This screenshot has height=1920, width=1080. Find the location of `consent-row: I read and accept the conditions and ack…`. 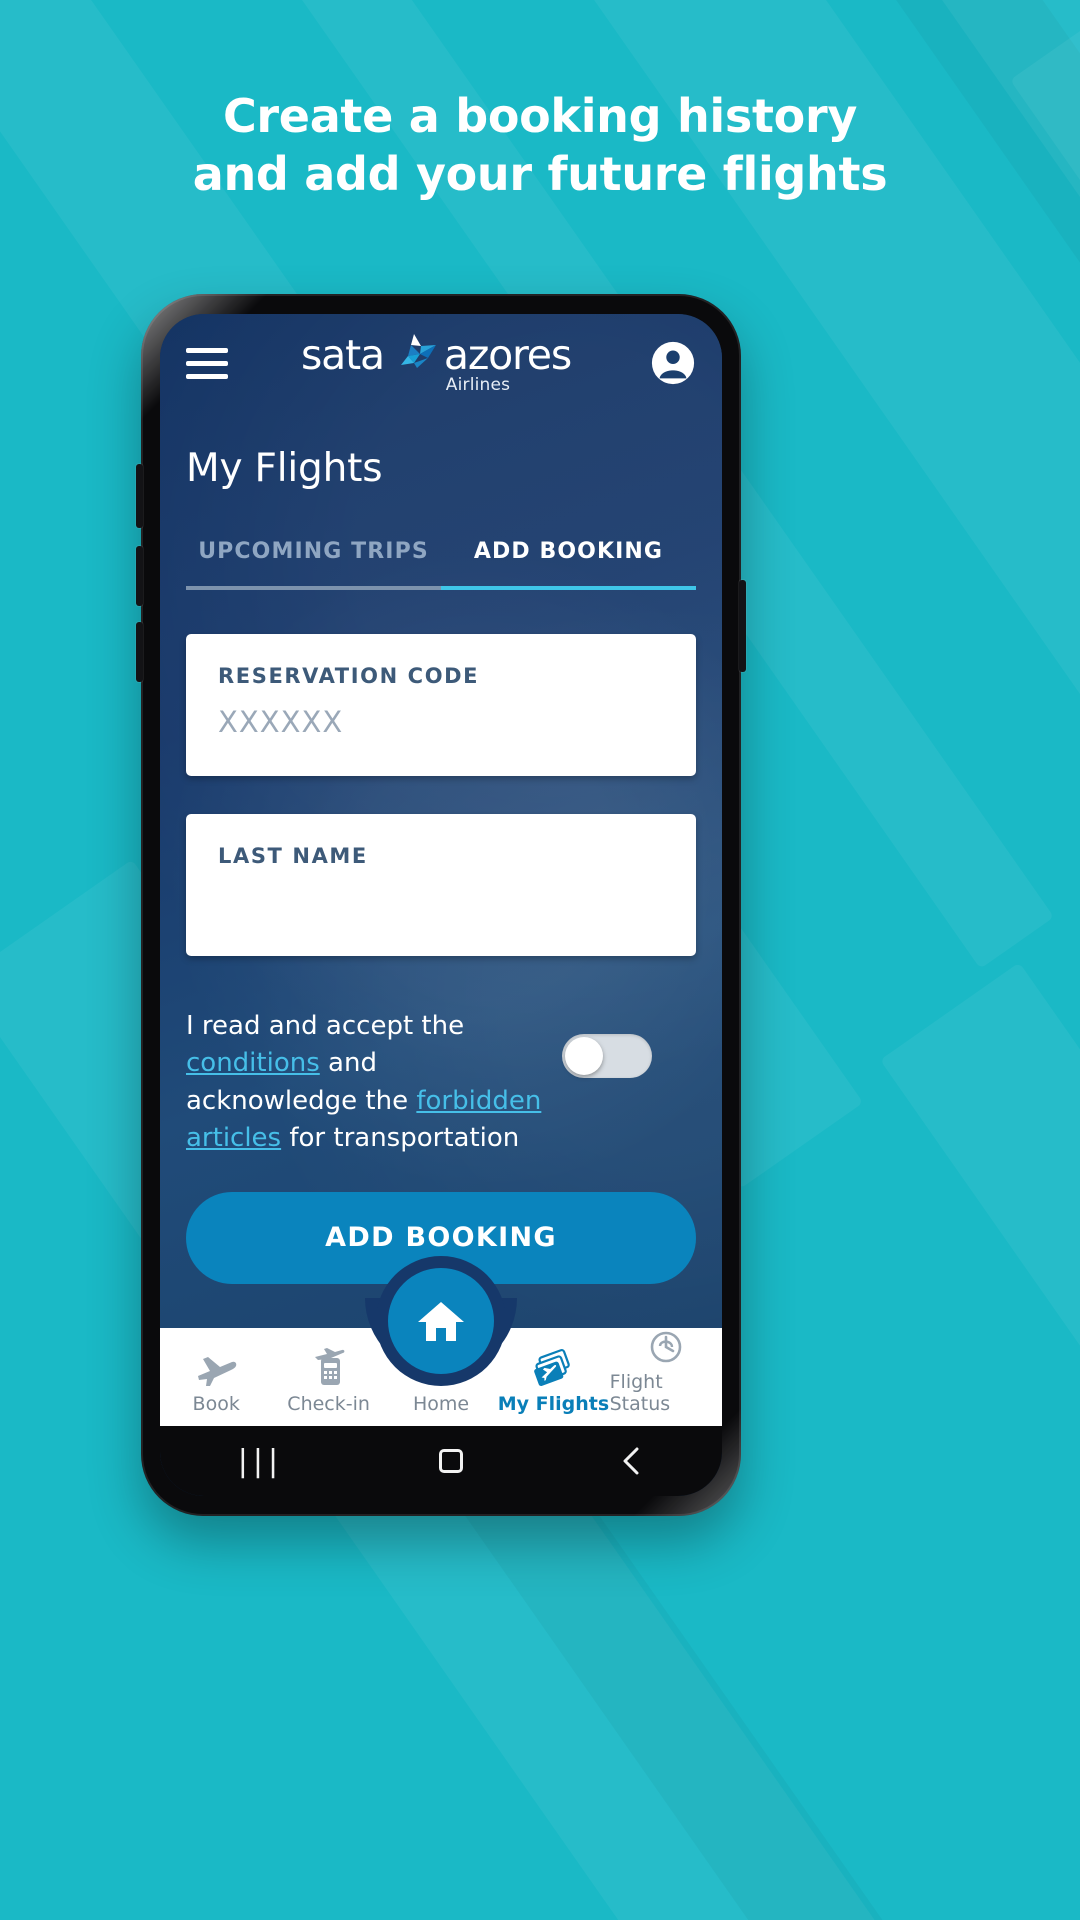

consent-row: I read and accept the conditions and ack… is located at coordinates (441, 1076).